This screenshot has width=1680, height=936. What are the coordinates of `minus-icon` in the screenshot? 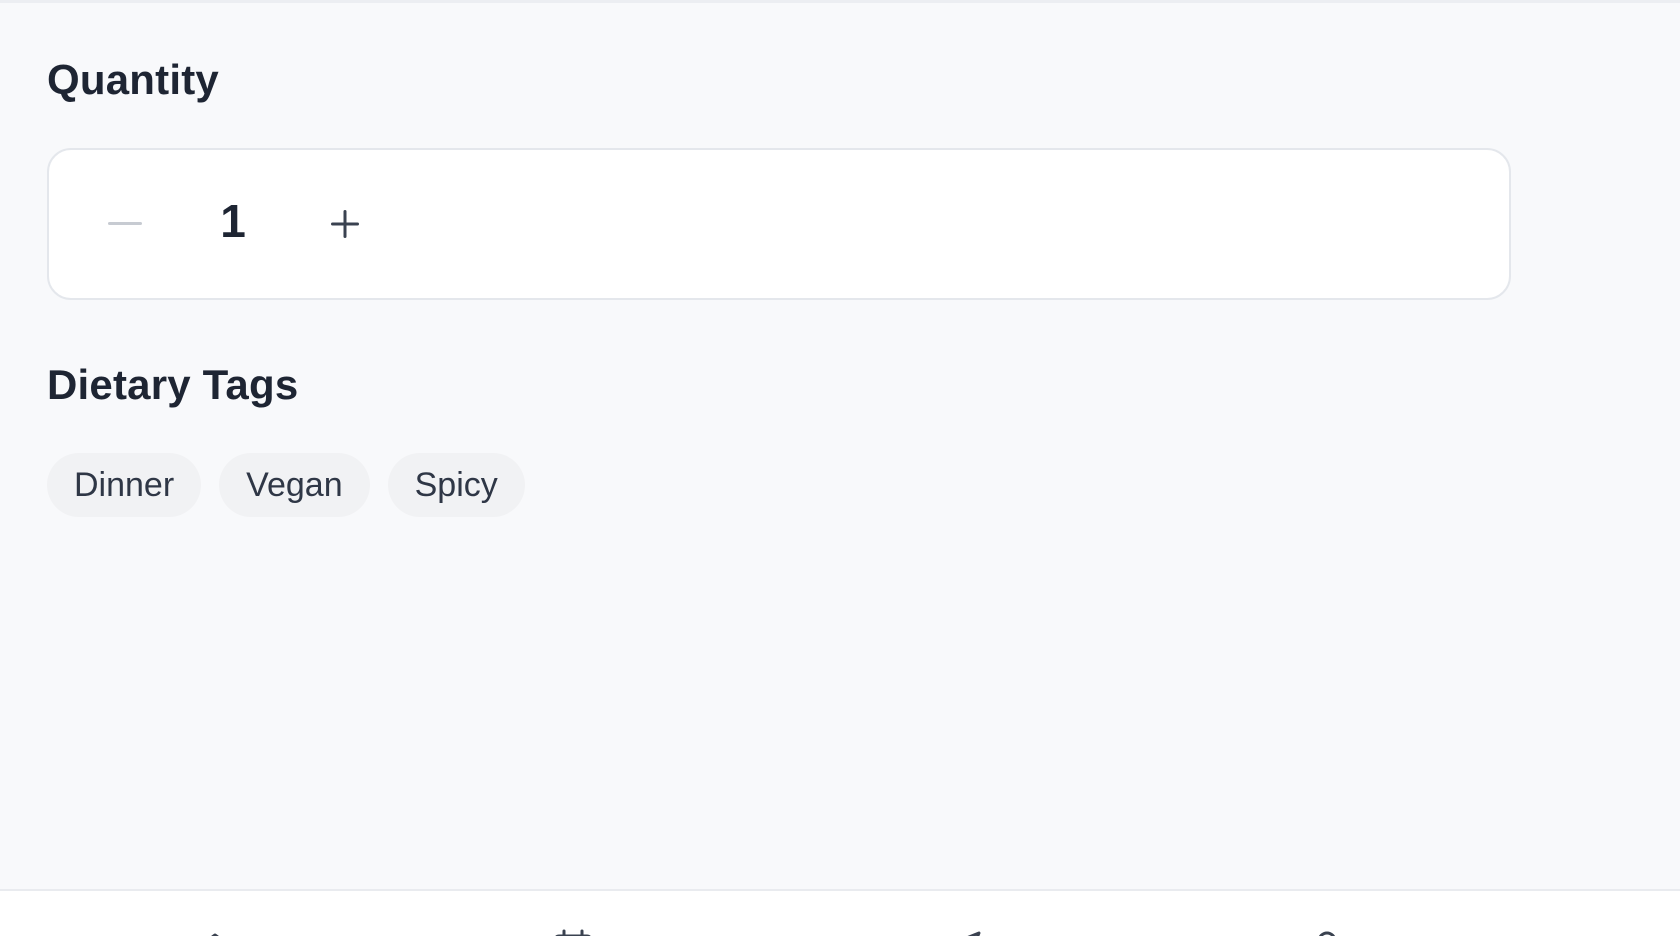 It's located at (125, 223).